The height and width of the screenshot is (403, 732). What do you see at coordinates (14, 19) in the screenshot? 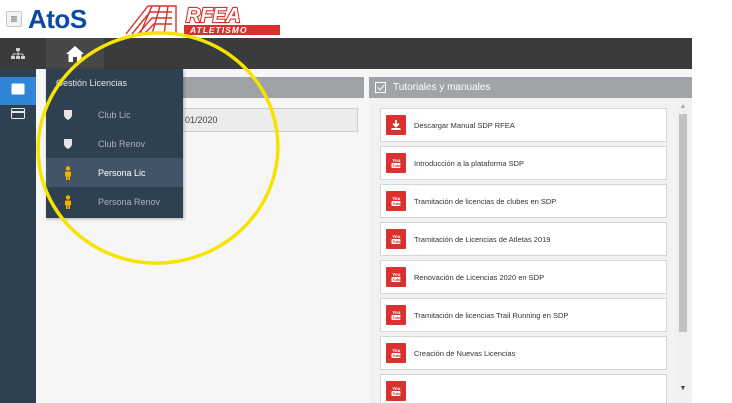
I see `hamburger-icon: ≡` at bounding box center [14, 19].